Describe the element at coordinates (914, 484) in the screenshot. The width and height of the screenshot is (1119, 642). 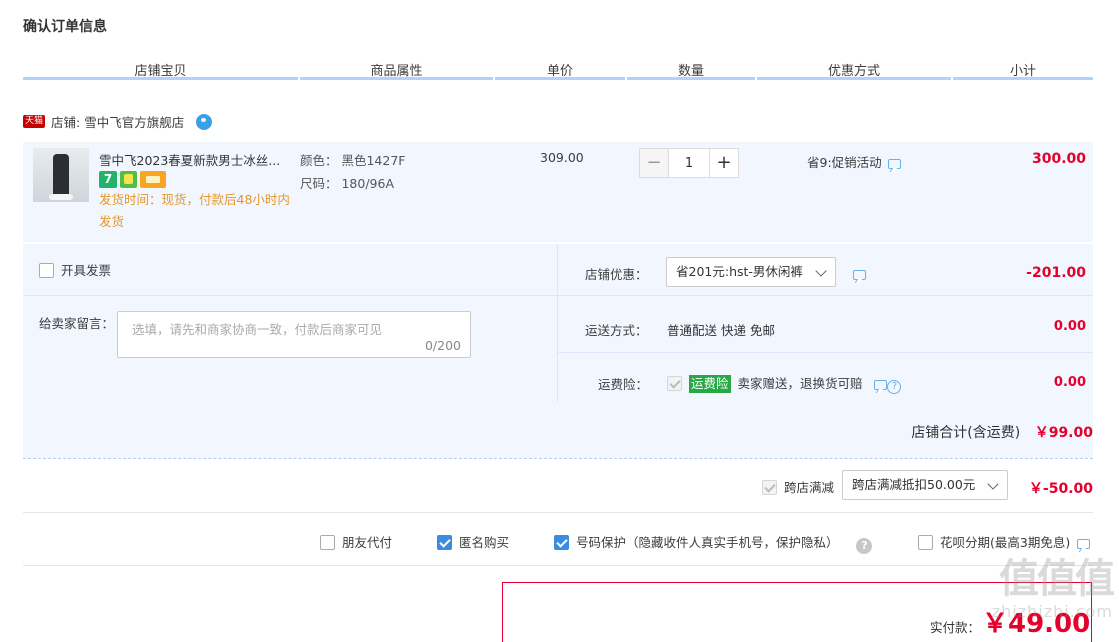
I see `cross-store-value: 跨店满减抵扣50.00元` at that location.